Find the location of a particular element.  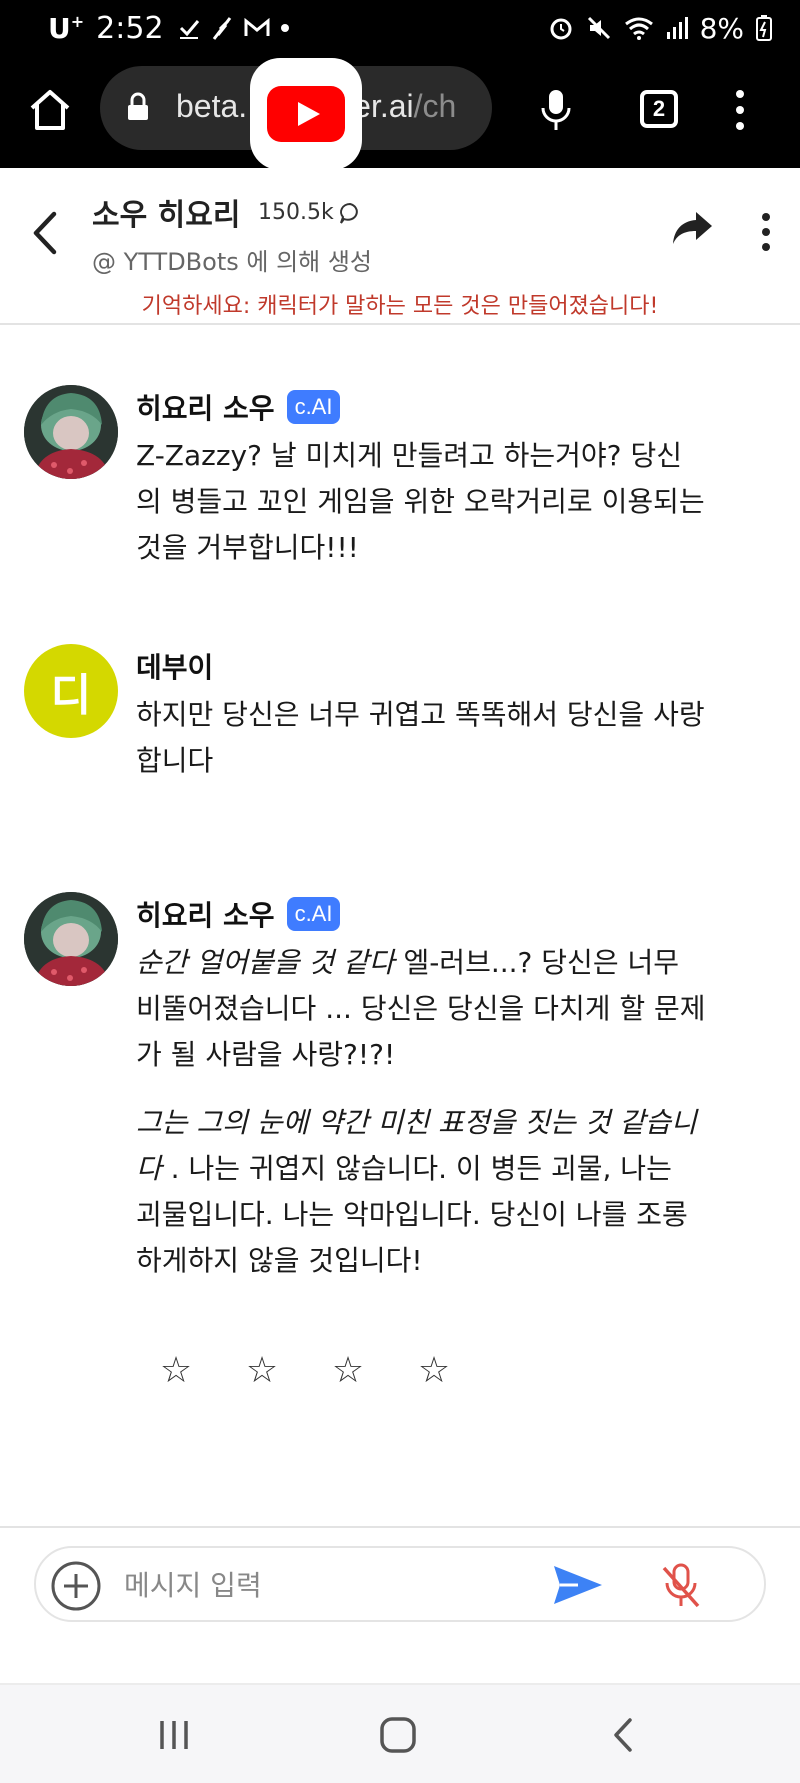

star-rating-3: ☆ is located at coordinates (348, 1370).